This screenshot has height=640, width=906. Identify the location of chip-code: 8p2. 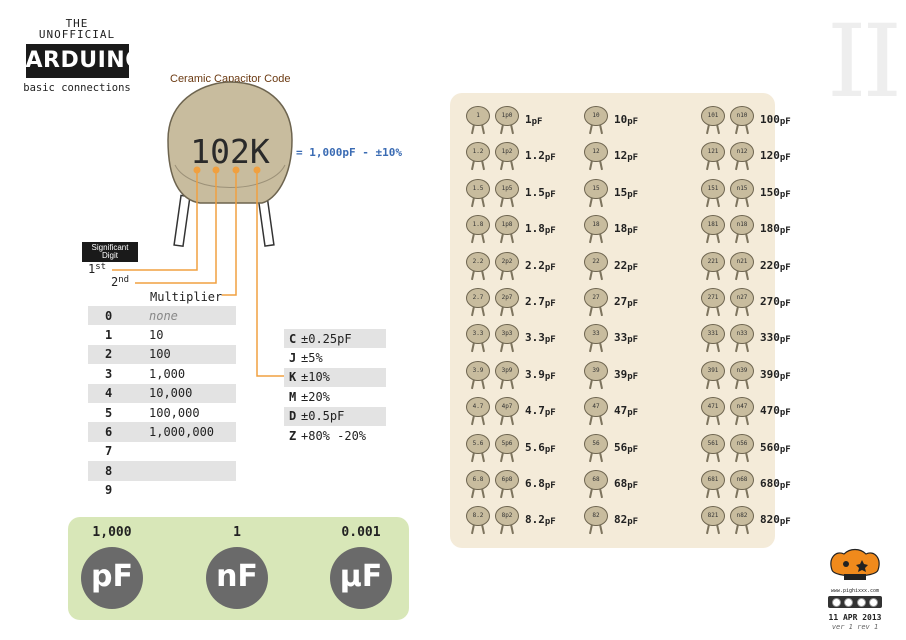
(507, 516).